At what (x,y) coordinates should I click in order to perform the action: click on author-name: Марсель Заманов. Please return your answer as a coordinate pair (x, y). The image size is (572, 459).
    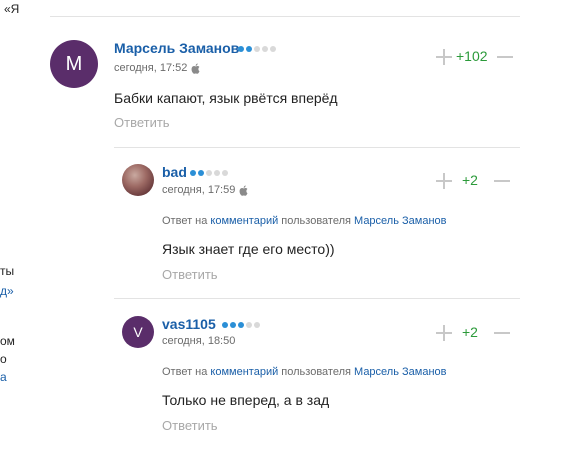
    Looking at the image, I should click on (176, 48).